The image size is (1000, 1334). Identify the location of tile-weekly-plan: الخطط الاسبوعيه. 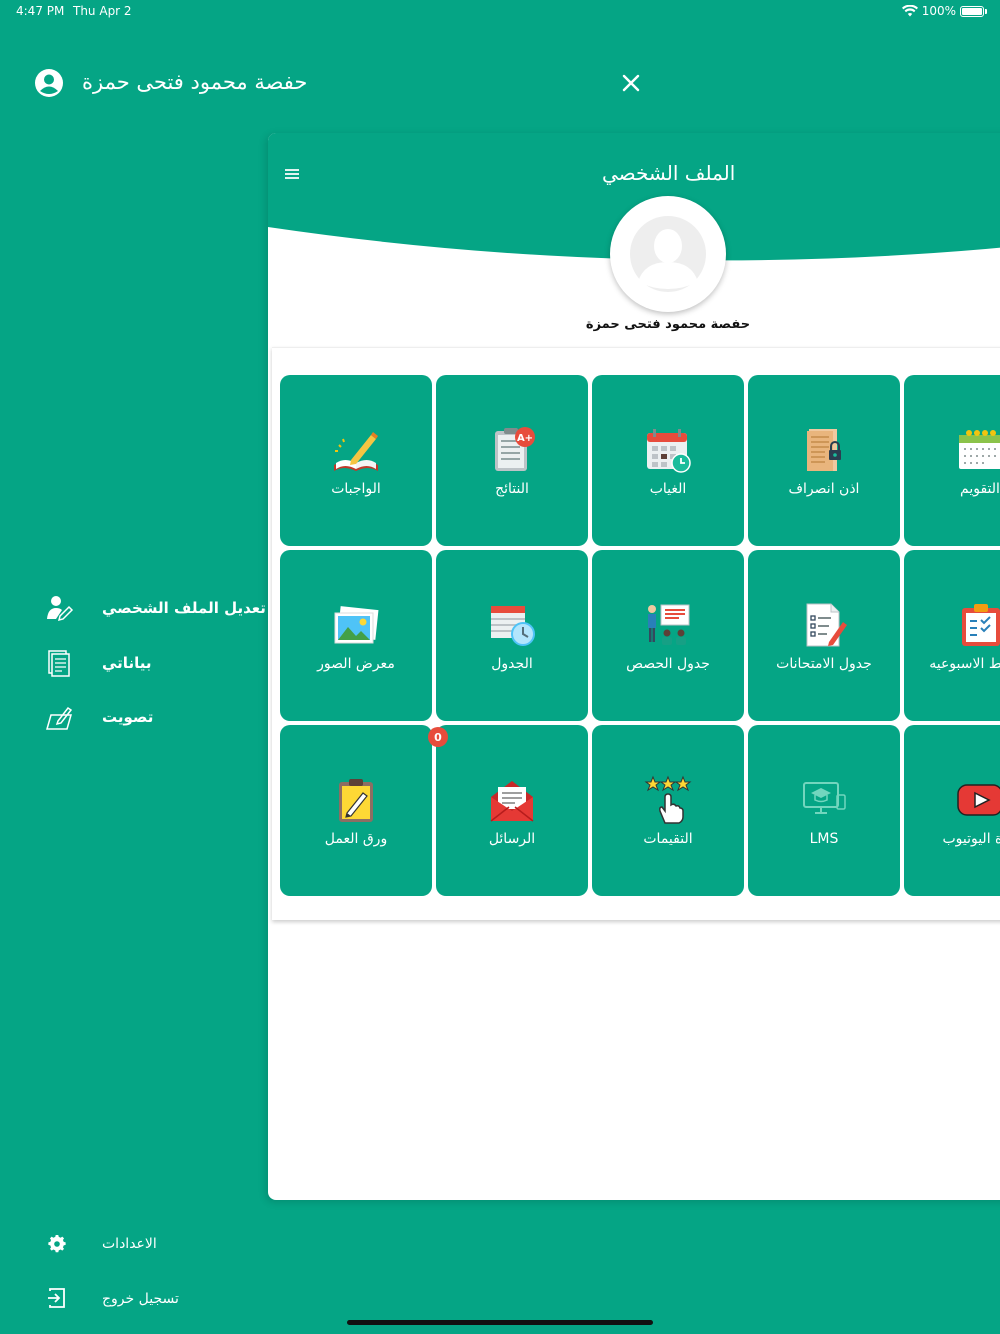
(952, 635).